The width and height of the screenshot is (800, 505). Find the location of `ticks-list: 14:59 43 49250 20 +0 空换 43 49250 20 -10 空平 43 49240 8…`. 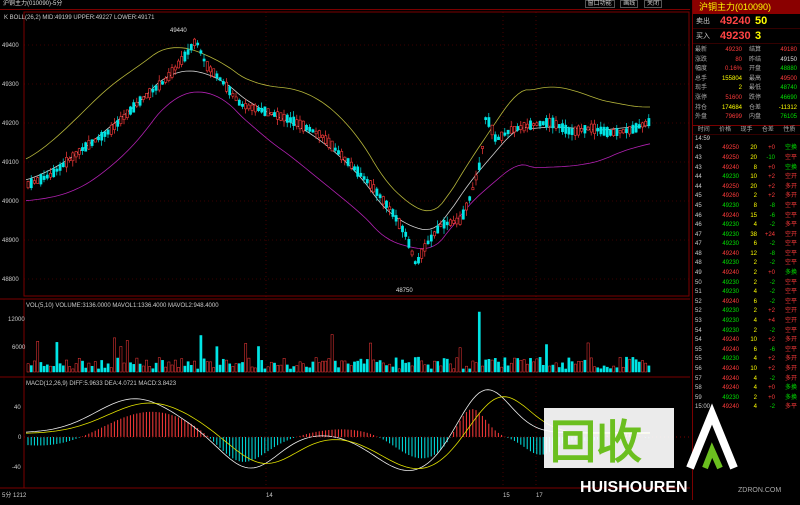

ticks-list: 14:59 43 49250 20 +0 空换 43 49250 20 -10 空平 43 49240 8… is located at coordinates (746, 274).